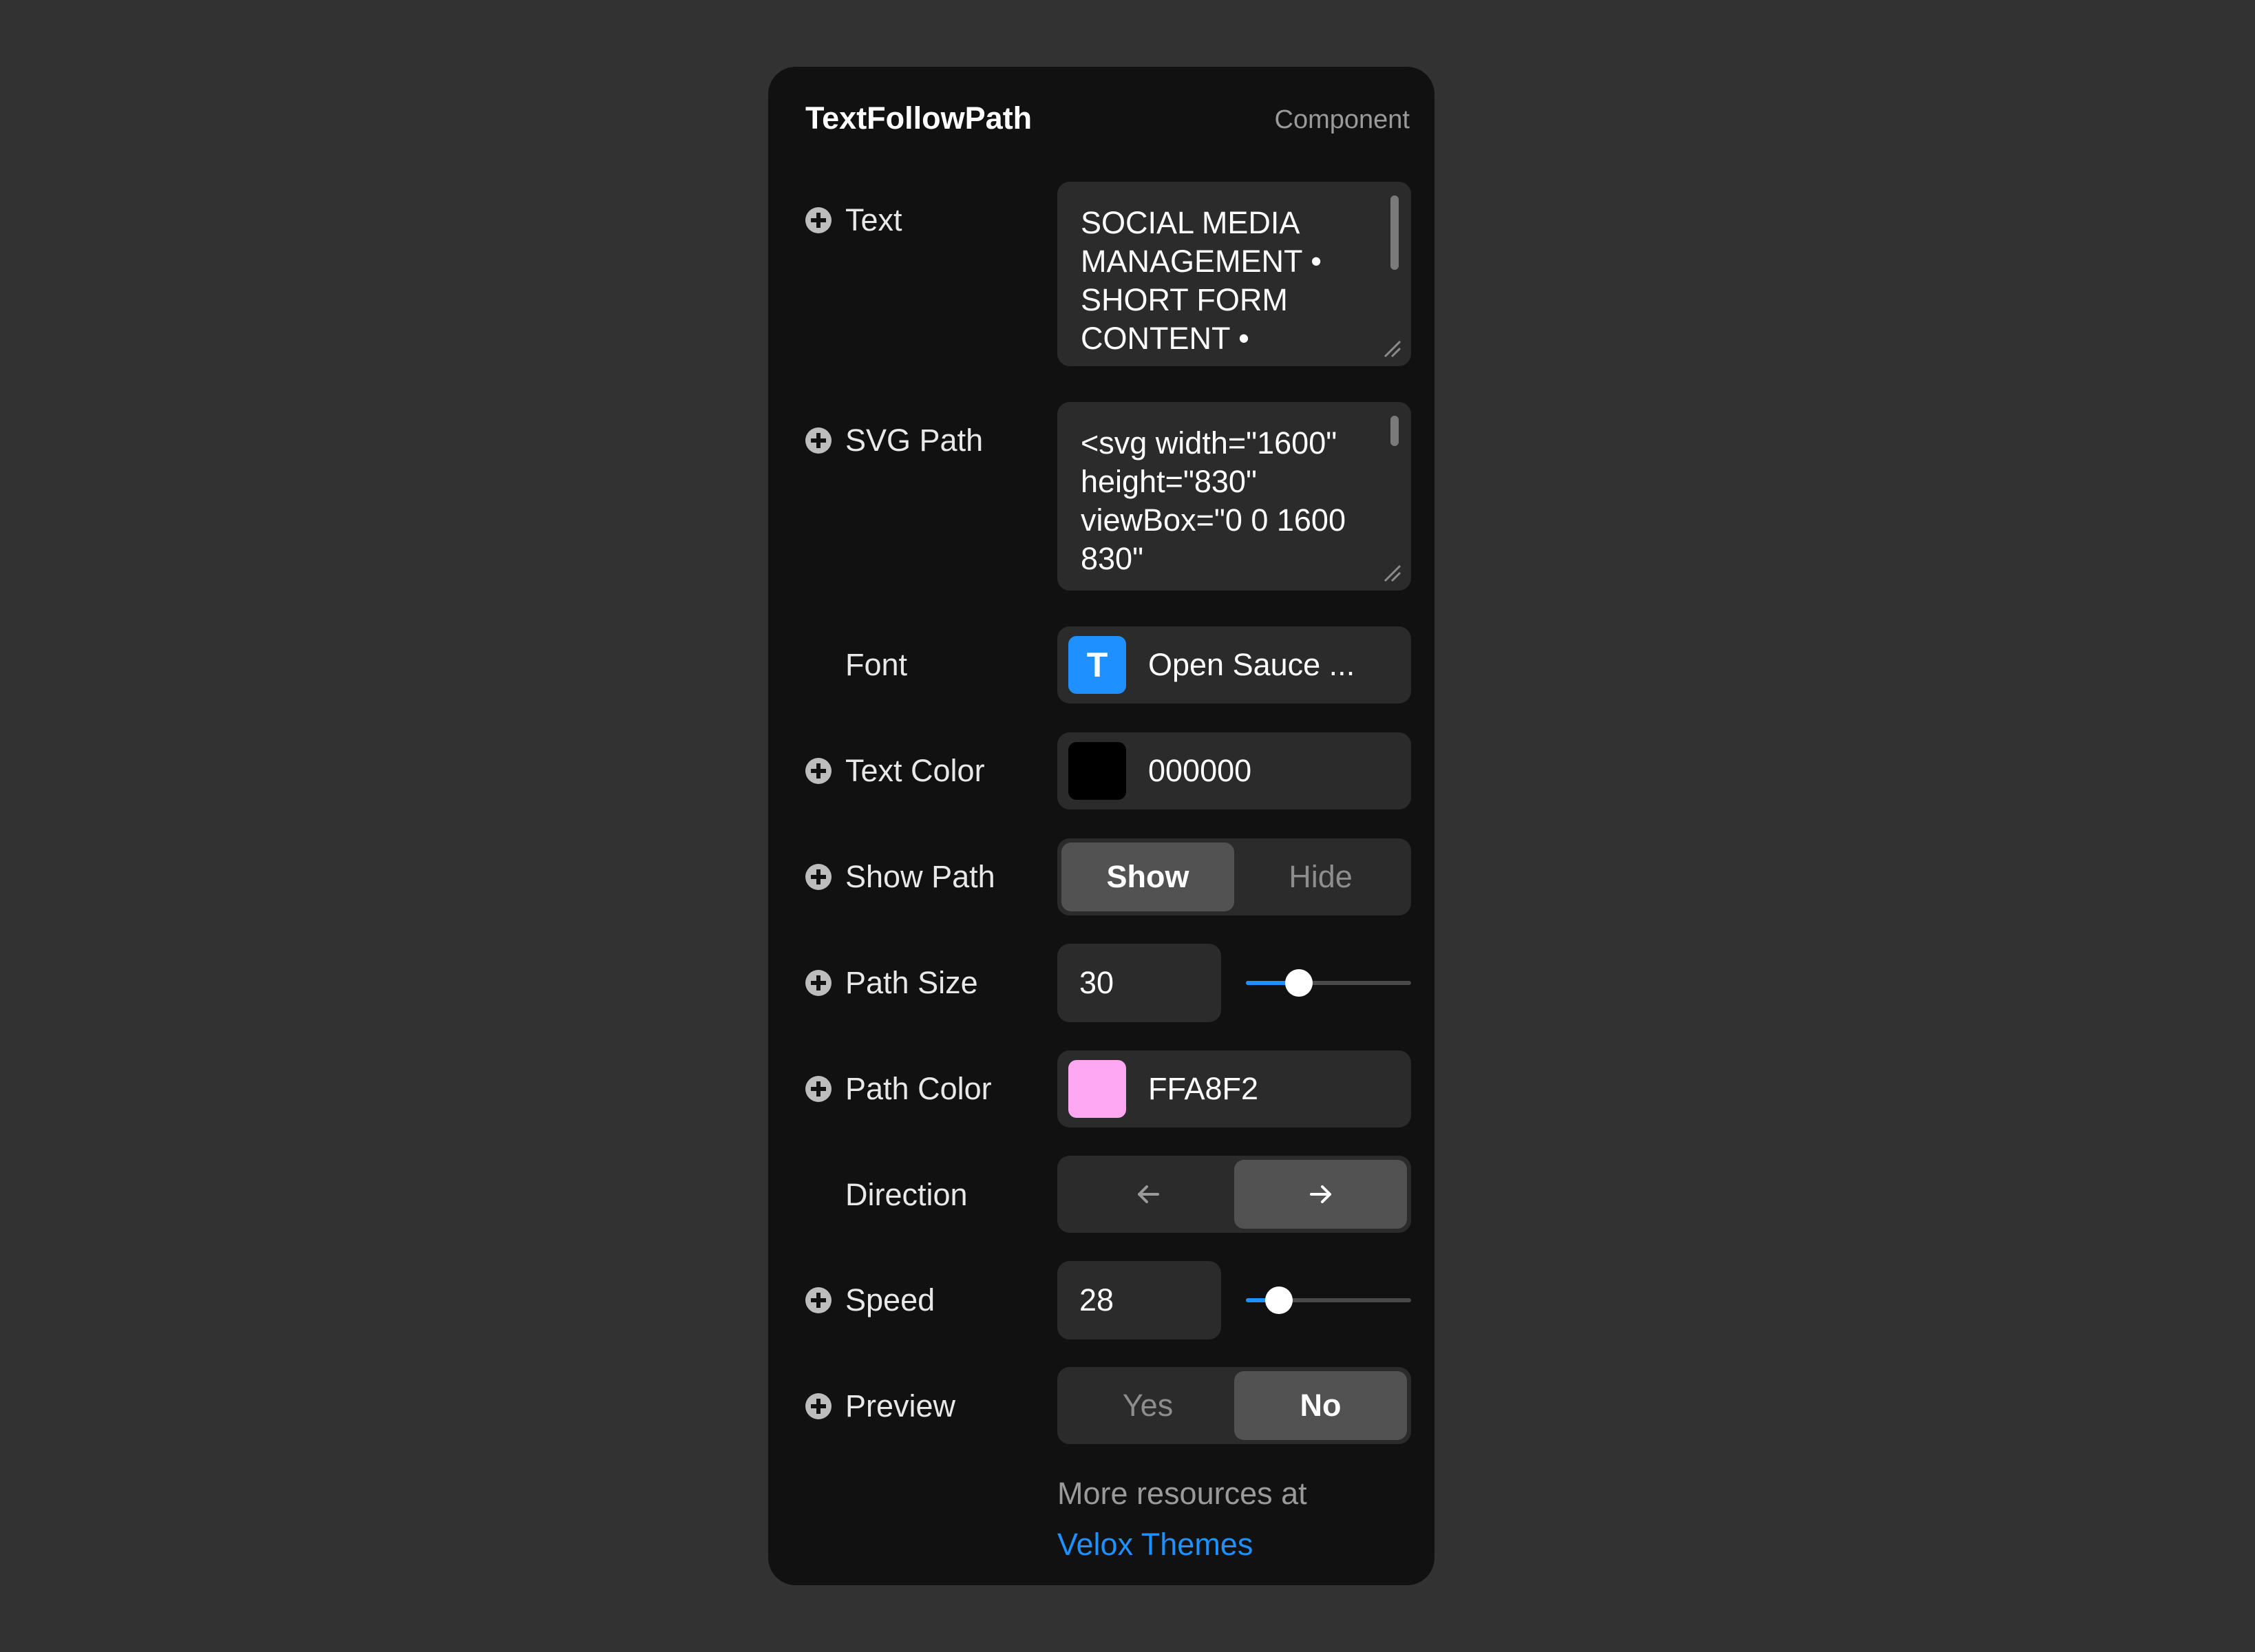  I want to click on text-color-value: 000000, so click(1199, 771).